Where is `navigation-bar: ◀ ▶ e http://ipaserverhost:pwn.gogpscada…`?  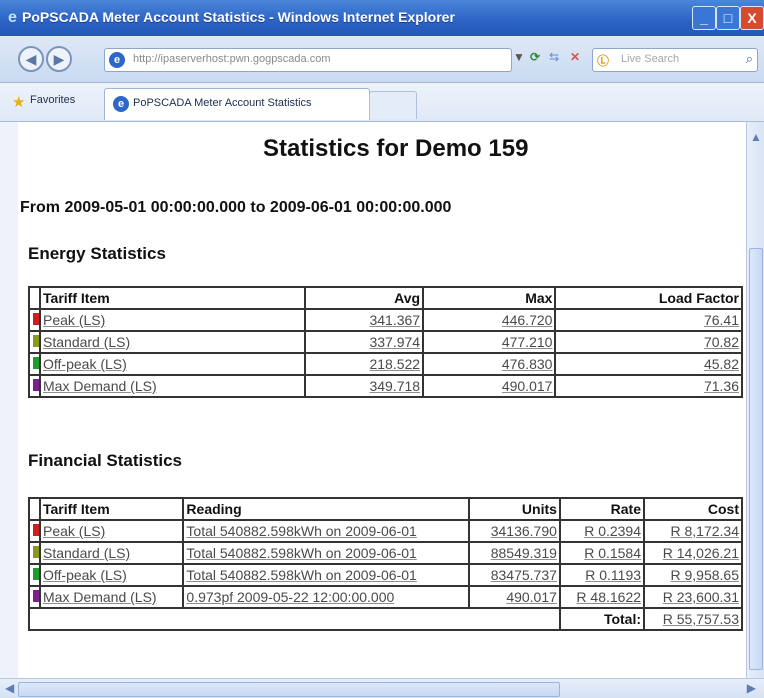
navigation-bar: ◀ ▶ e http://ipaserverhost:pwn.gogpscada… is located at coordinates (382, 59).